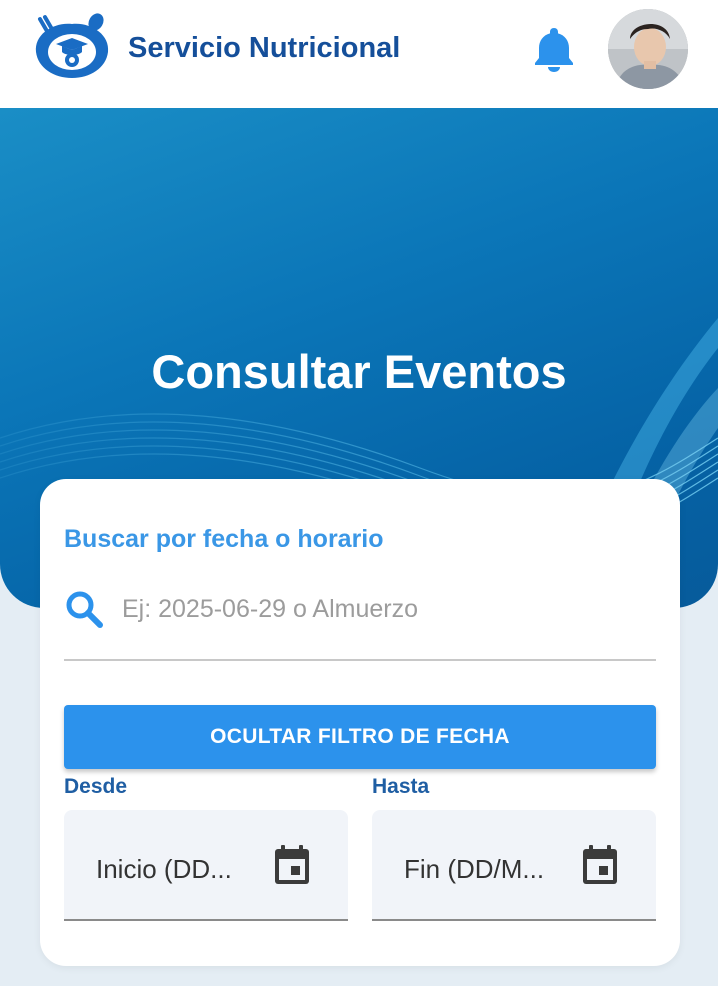 The height and width of the screenshot is (986, 718). Describe the element at coordinates (554, 49) in the screenshot. I see `bell-icon` at that location.